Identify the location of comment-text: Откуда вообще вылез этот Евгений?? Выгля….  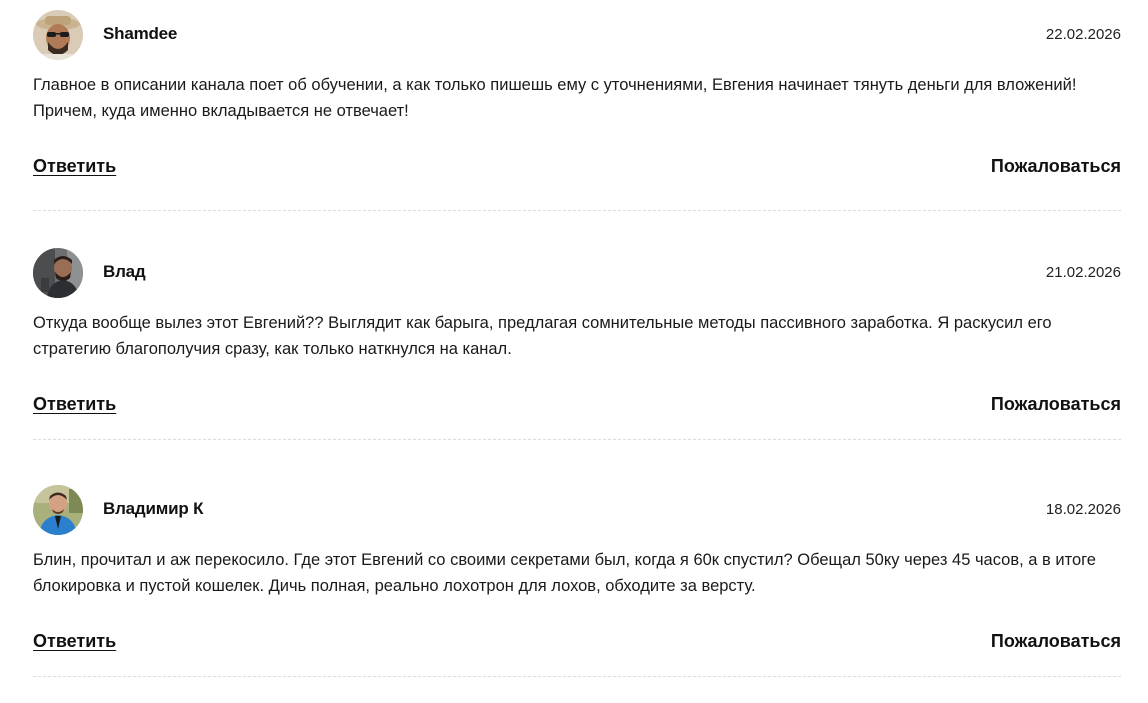
(542, 336).